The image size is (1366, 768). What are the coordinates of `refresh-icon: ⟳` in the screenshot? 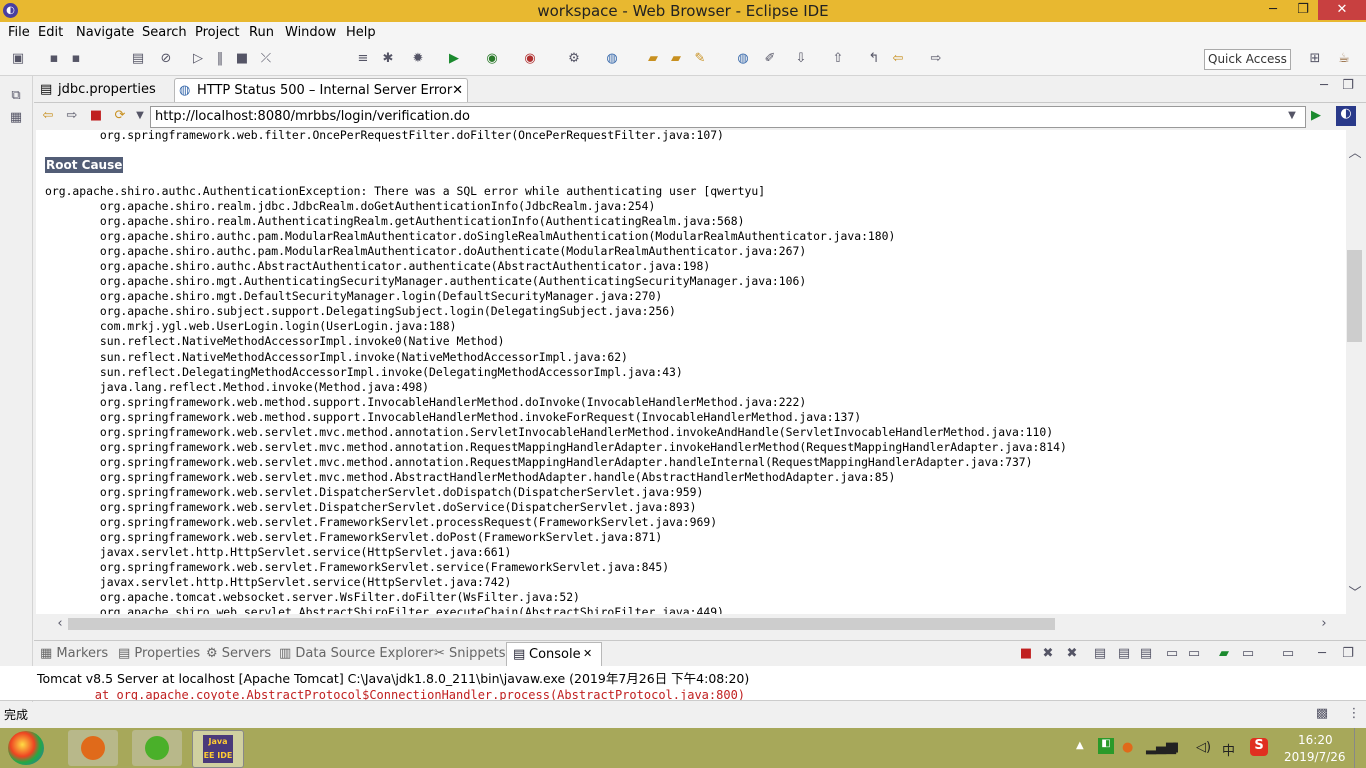 It's located at (120, 116).